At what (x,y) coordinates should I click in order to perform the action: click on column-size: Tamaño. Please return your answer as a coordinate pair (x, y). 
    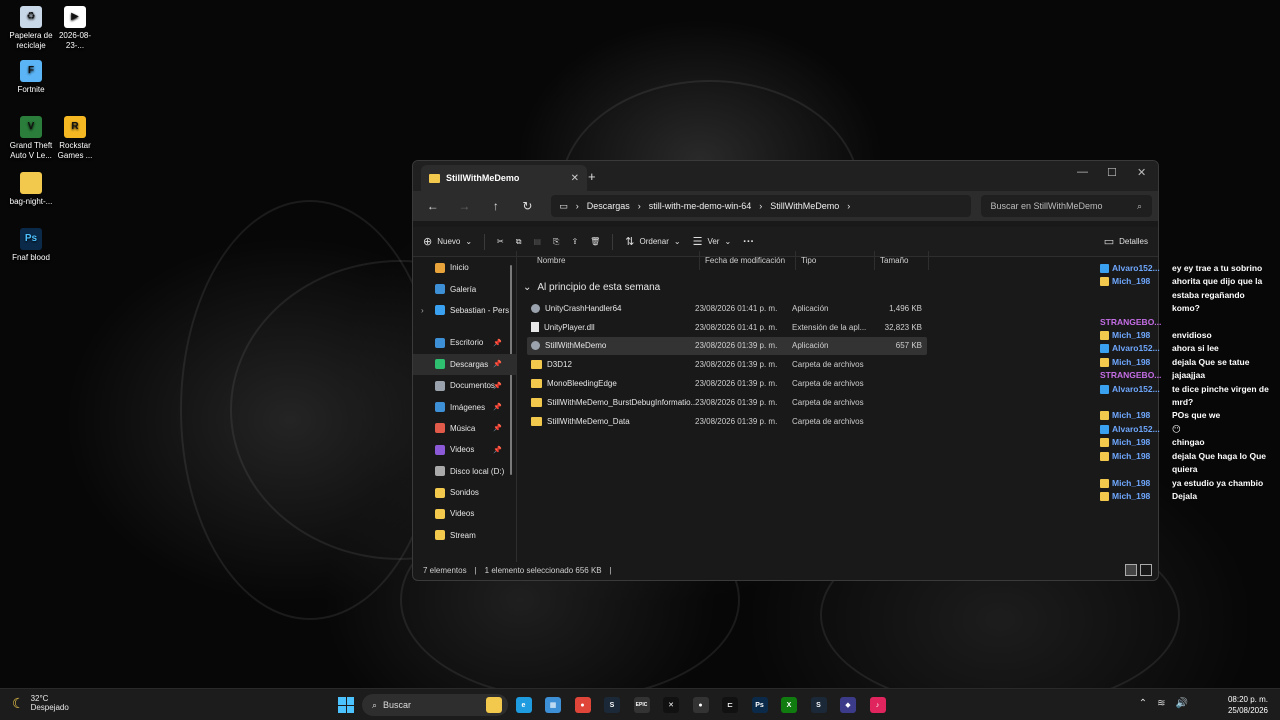
    Looking at the image, I should click on (902, 260).